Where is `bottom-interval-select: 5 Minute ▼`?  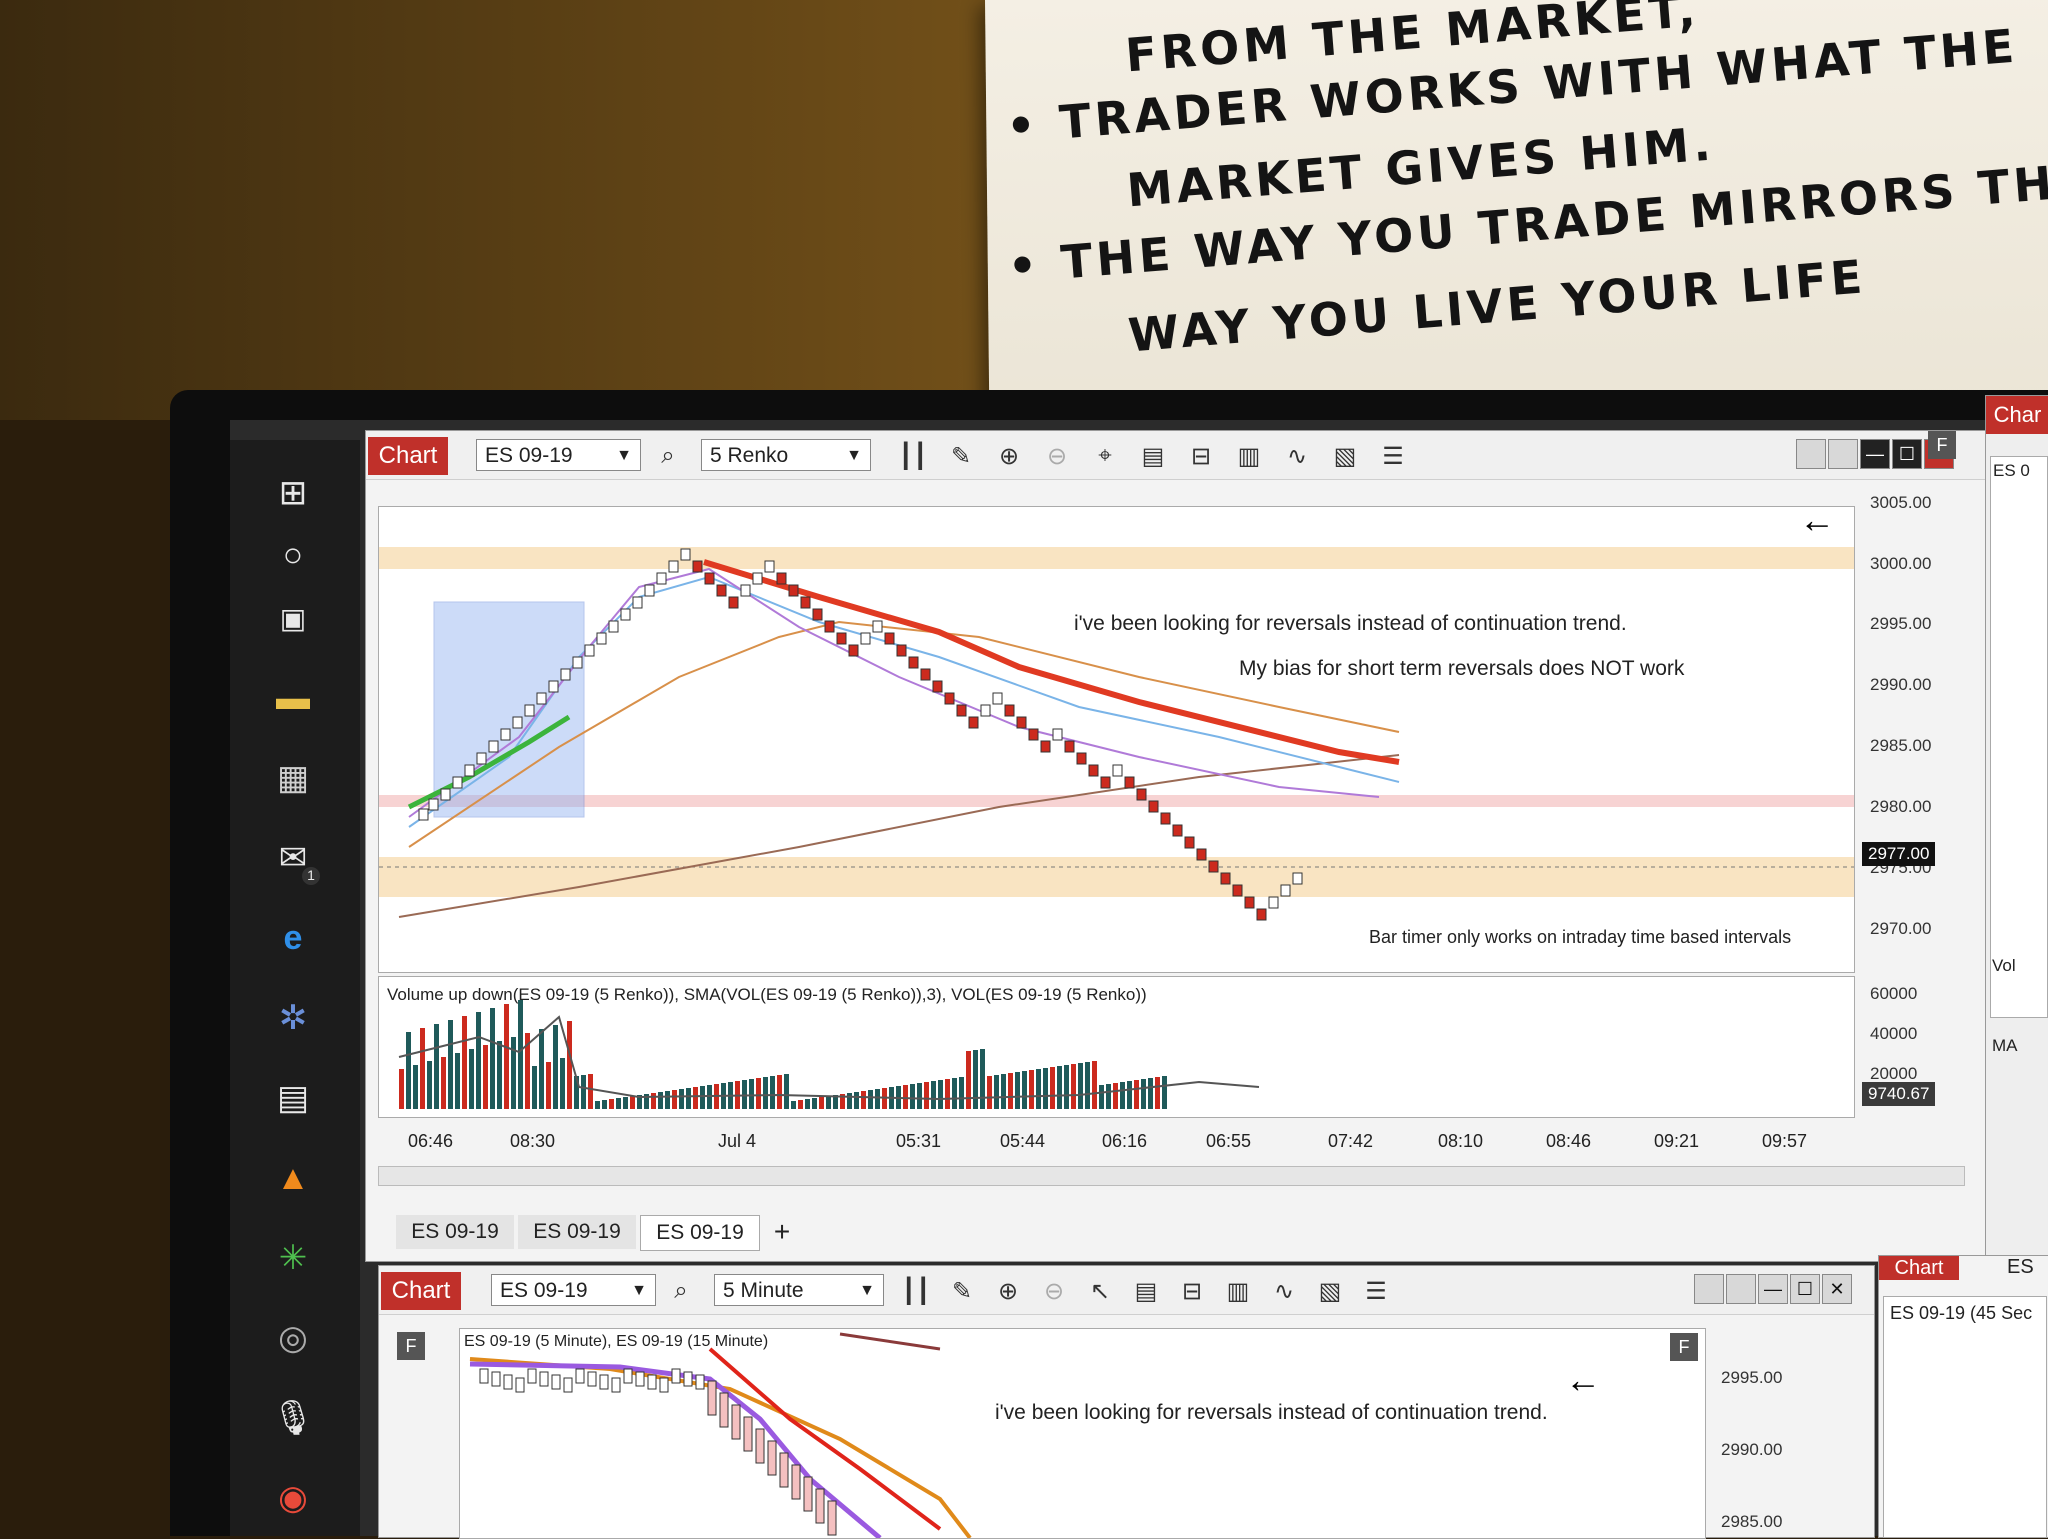
bottom-interval-select: 5 Minute ▼ is located at coordinates (799, 1290).